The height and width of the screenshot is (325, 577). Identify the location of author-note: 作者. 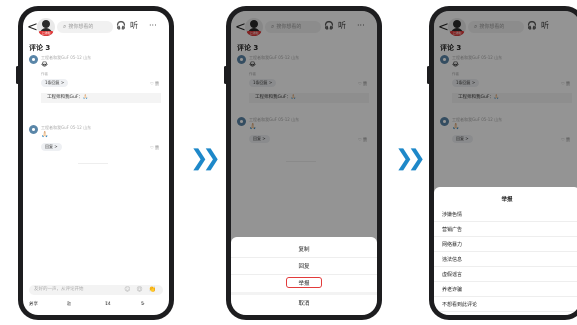
(44, 74).